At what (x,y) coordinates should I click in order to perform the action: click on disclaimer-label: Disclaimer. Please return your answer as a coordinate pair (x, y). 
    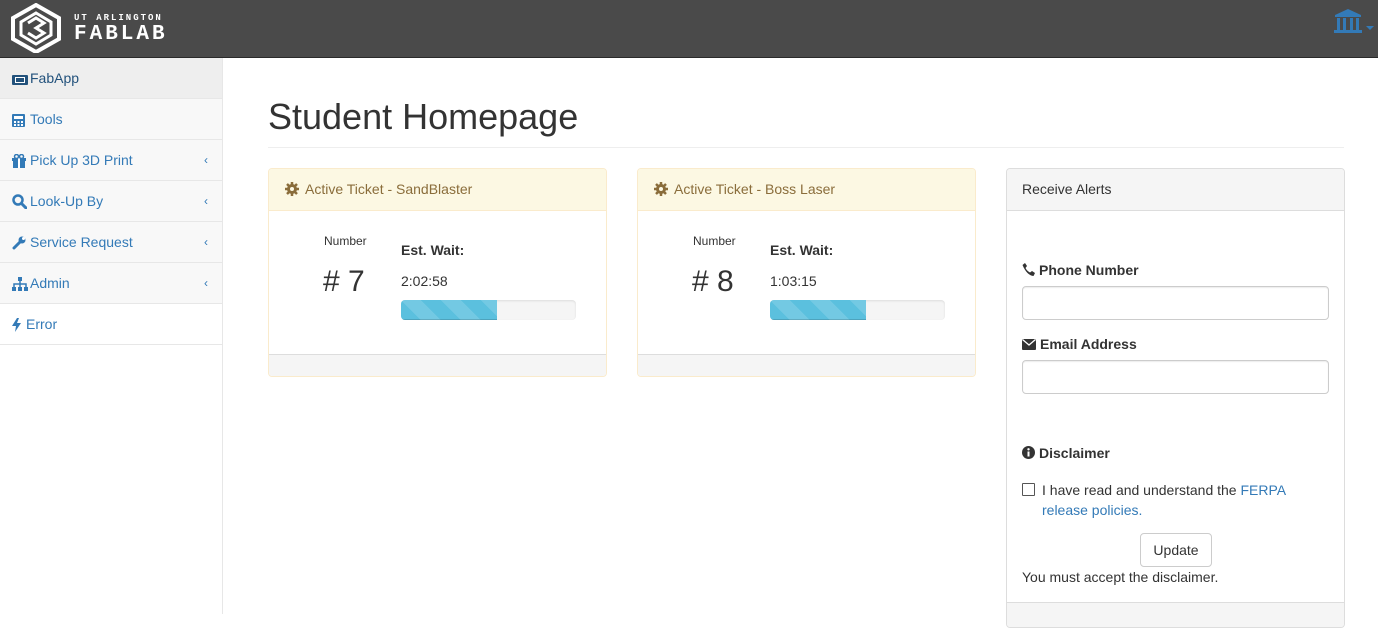
    Looking at the image, I should click on (1066, 453).